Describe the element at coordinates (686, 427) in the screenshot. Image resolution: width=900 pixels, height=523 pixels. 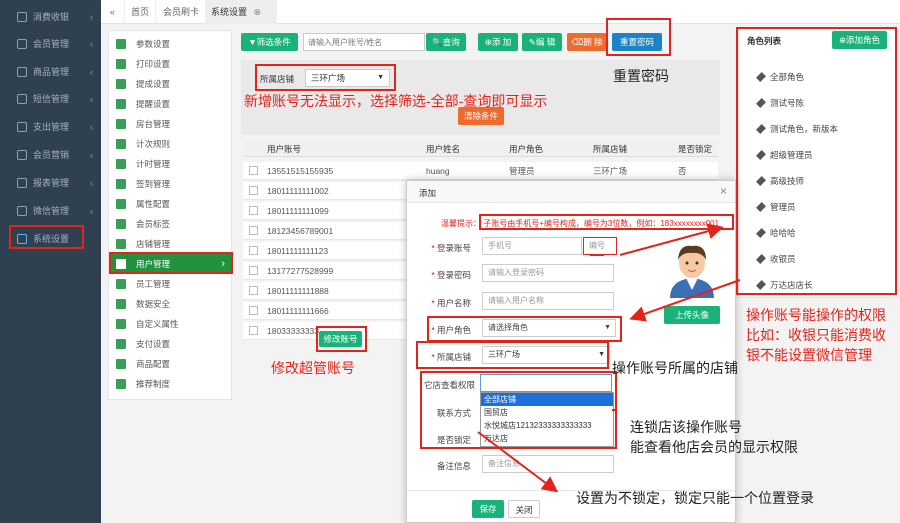
I see `annotation-chain-1: 连锁店该操作账号` at that location.